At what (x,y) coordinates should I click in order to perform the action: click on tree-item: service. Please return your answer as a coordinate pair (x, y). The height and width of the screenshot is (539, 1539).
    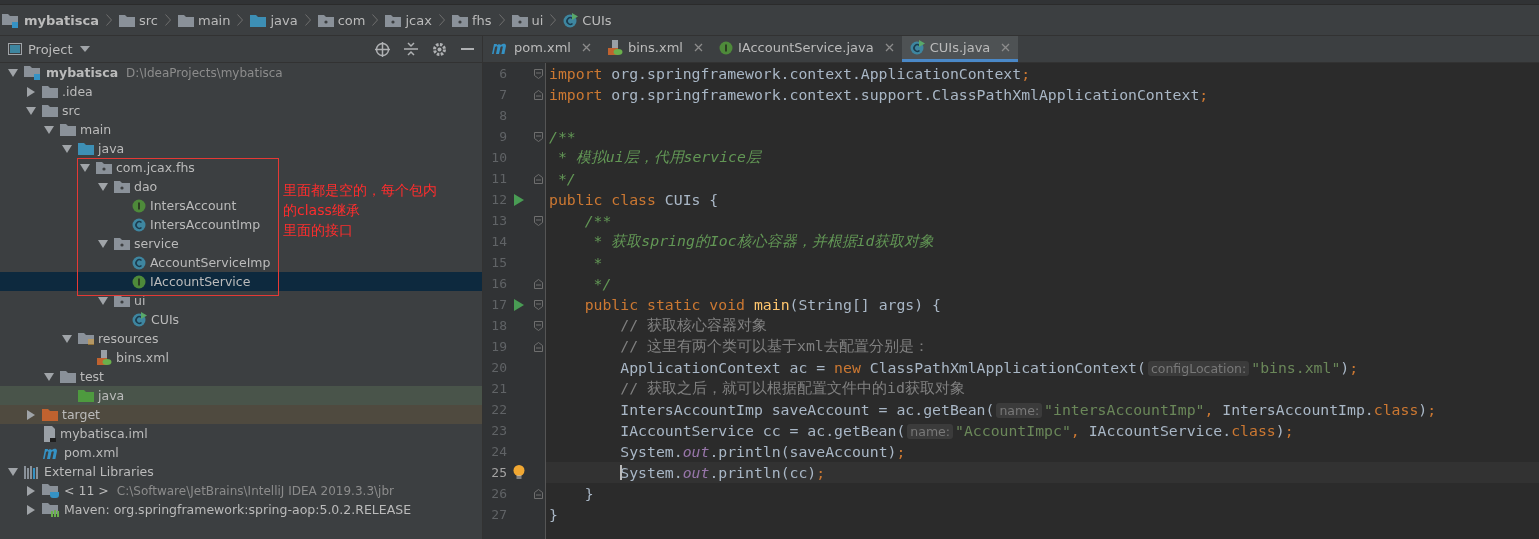
    Looking at the image, I should click on (92, 243).